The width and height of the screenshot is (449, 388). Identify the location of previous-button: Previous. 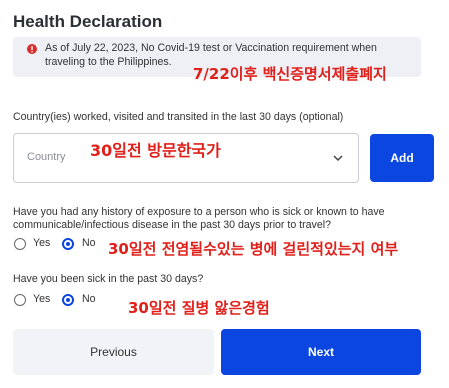
(113, 352).